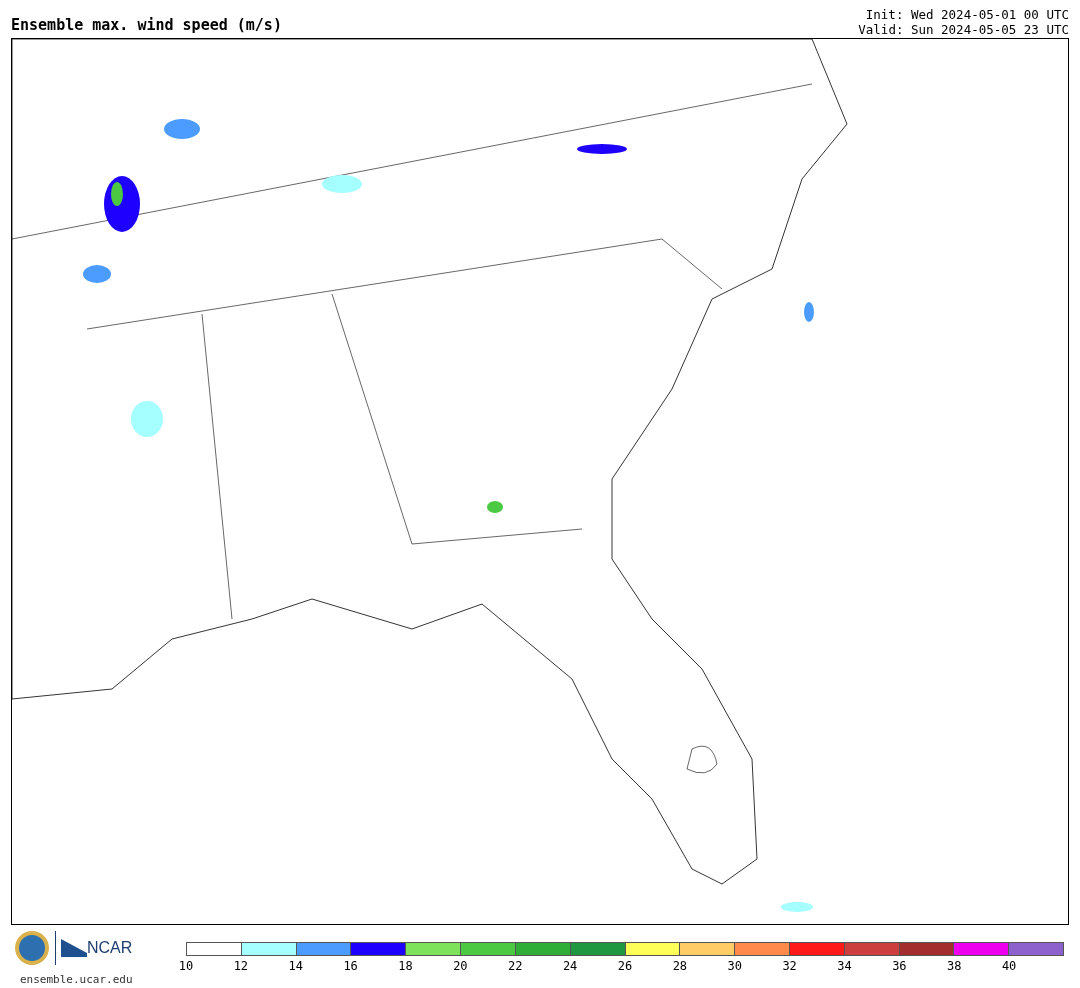 Image resolution: width=1080 pixels, height=988 pixels. Describe the element at coordinates (515, 966) in the screenshot. I see `colorbar-tick-label: 22` at that location.